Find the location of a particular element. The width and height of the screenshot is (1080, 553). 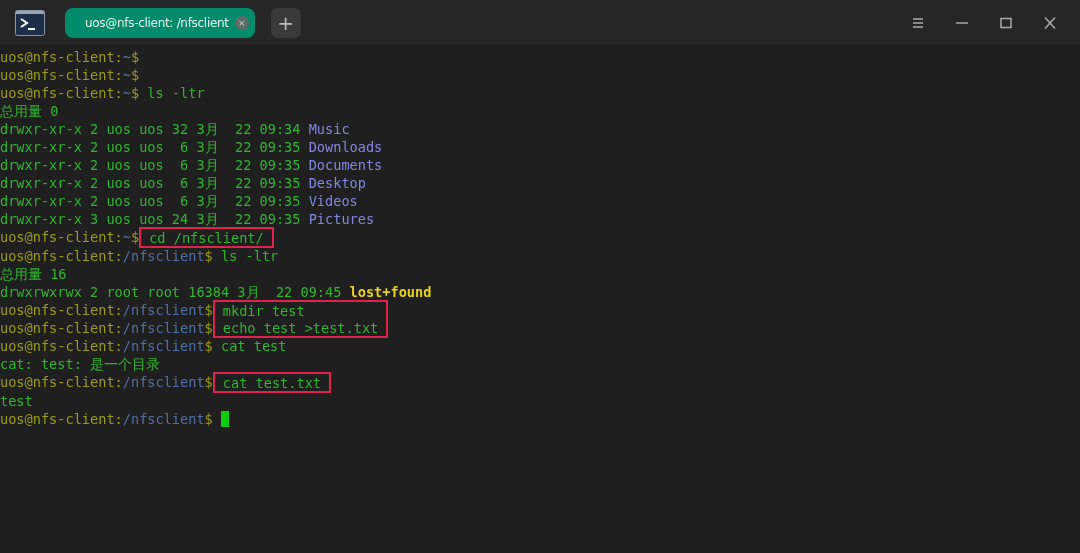

file-name: Music is located at coordinates (329, 129).